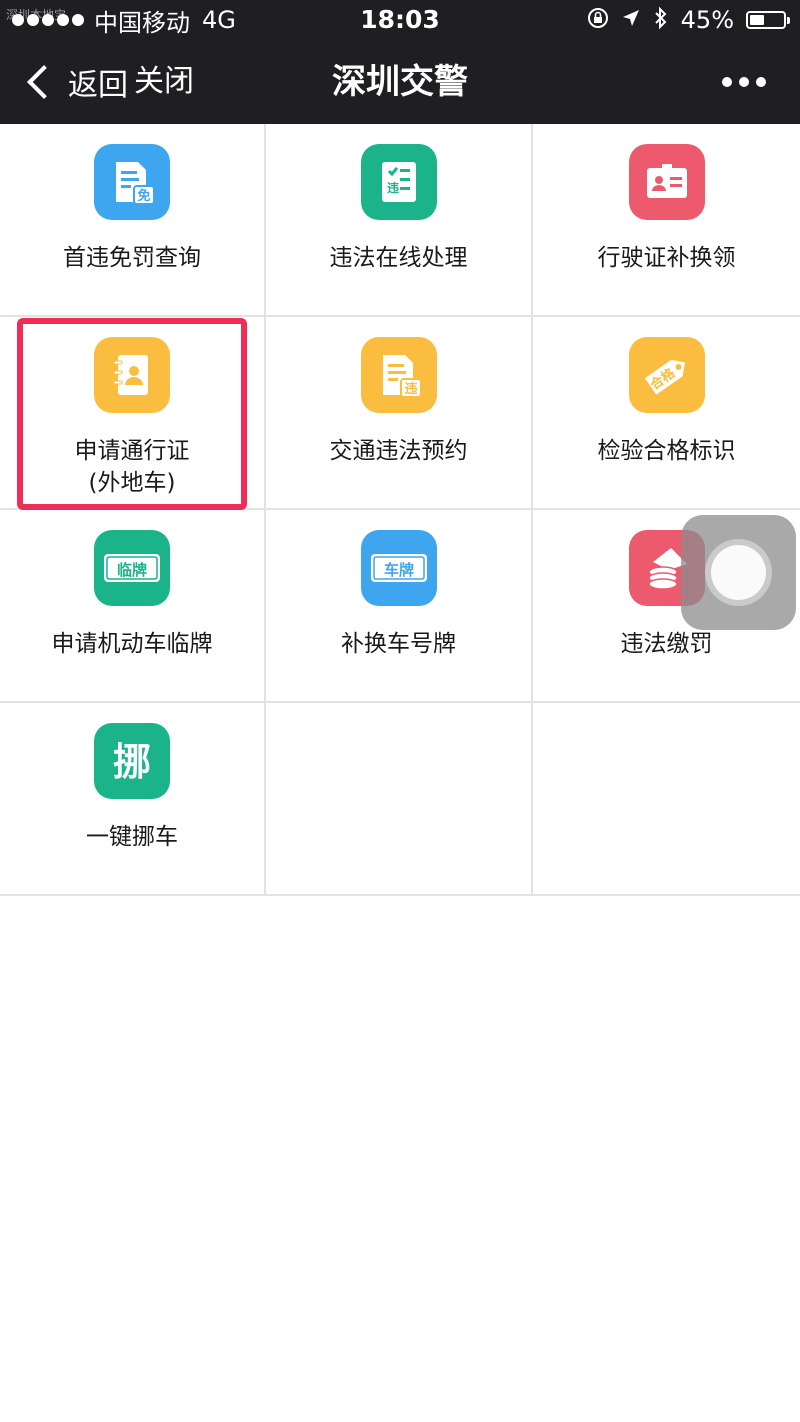 This screenshot has width=800, height=1422. What do you see at coordinates (598, 20) in the screenshot?
I see `orientation-lock-icon` at bounding box center [598, 20].